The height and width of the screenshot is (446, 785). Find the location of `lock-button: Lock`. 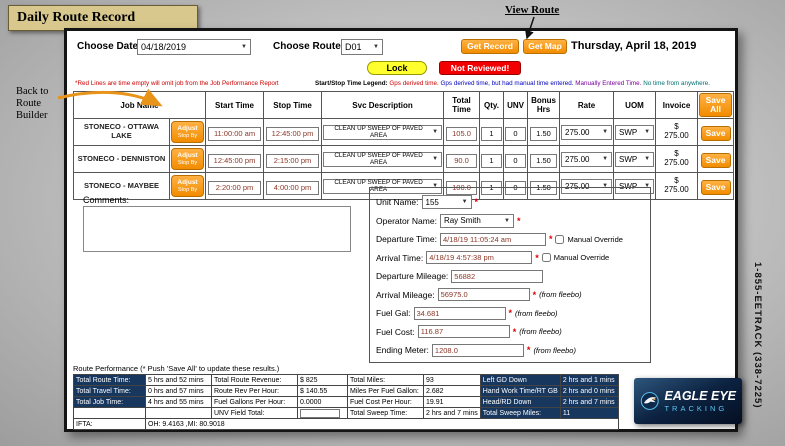

lock-button: Lock is located at coordinates (397, 68).